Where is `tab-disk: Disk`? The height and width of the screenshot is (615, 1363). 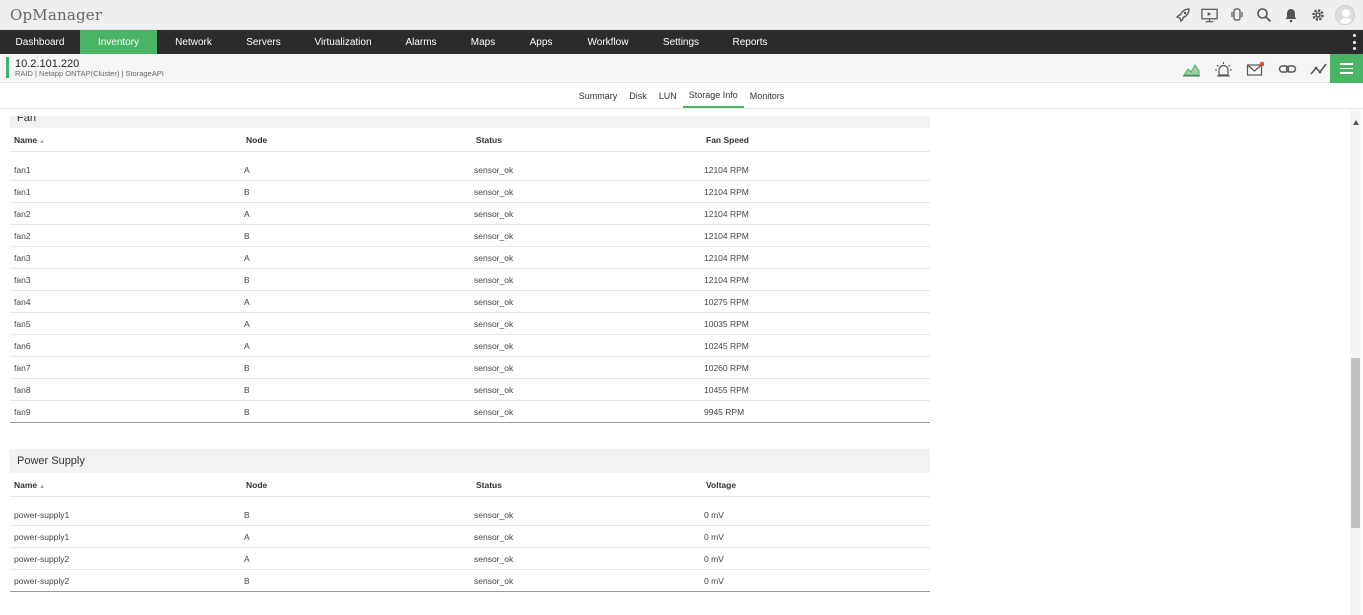 tab-disk: Disk is located at coordinates (638, 95).